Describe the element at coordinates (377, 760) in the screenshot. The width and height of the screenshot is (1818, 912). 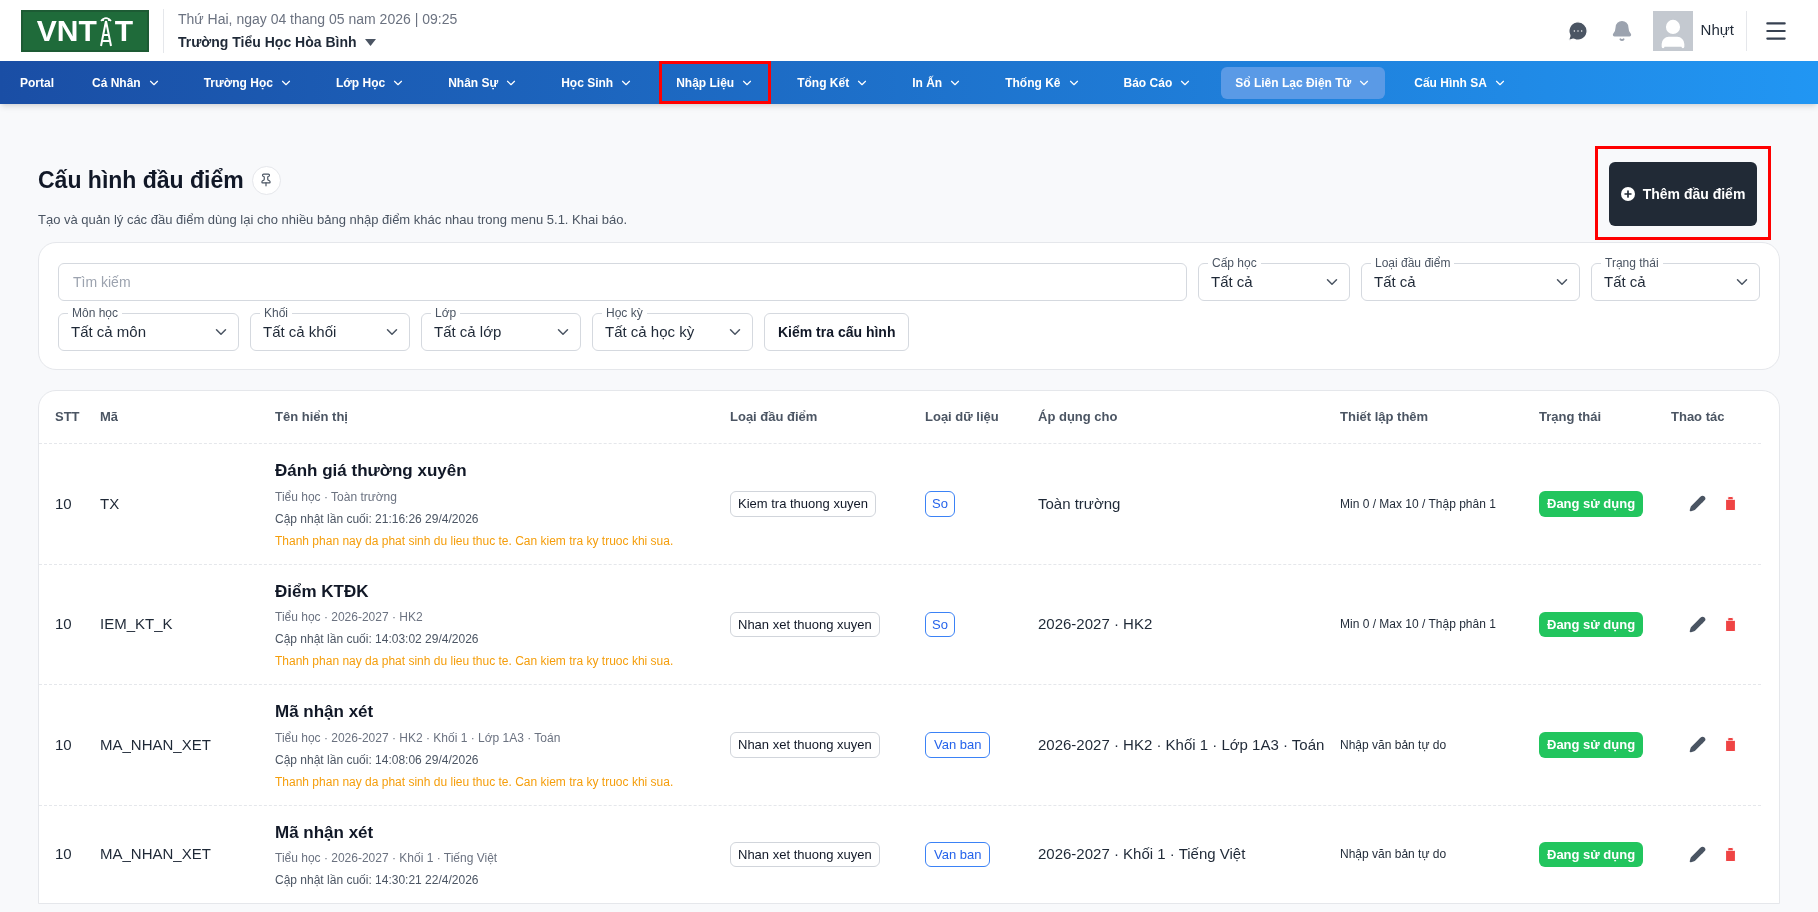
I see `updated-text: Cập nhật lần cuối: 14:08:06 29/4/2026` at that location.